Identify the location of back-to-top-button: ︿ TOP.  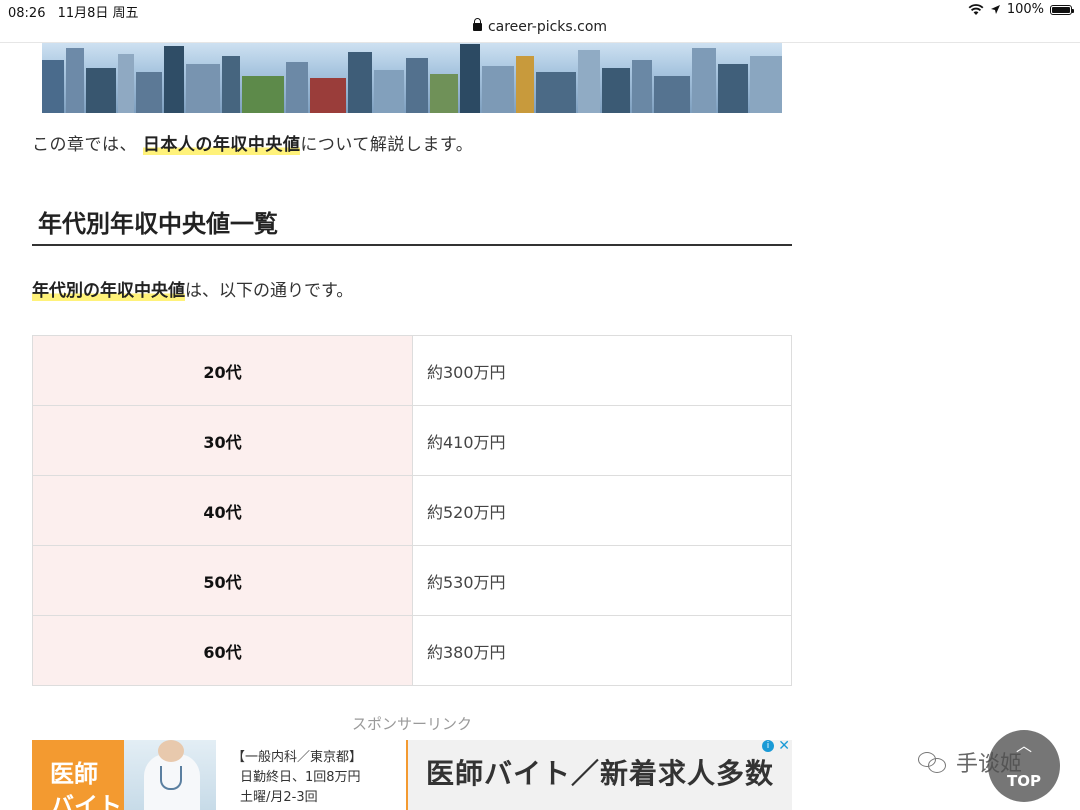
(1024, 766).